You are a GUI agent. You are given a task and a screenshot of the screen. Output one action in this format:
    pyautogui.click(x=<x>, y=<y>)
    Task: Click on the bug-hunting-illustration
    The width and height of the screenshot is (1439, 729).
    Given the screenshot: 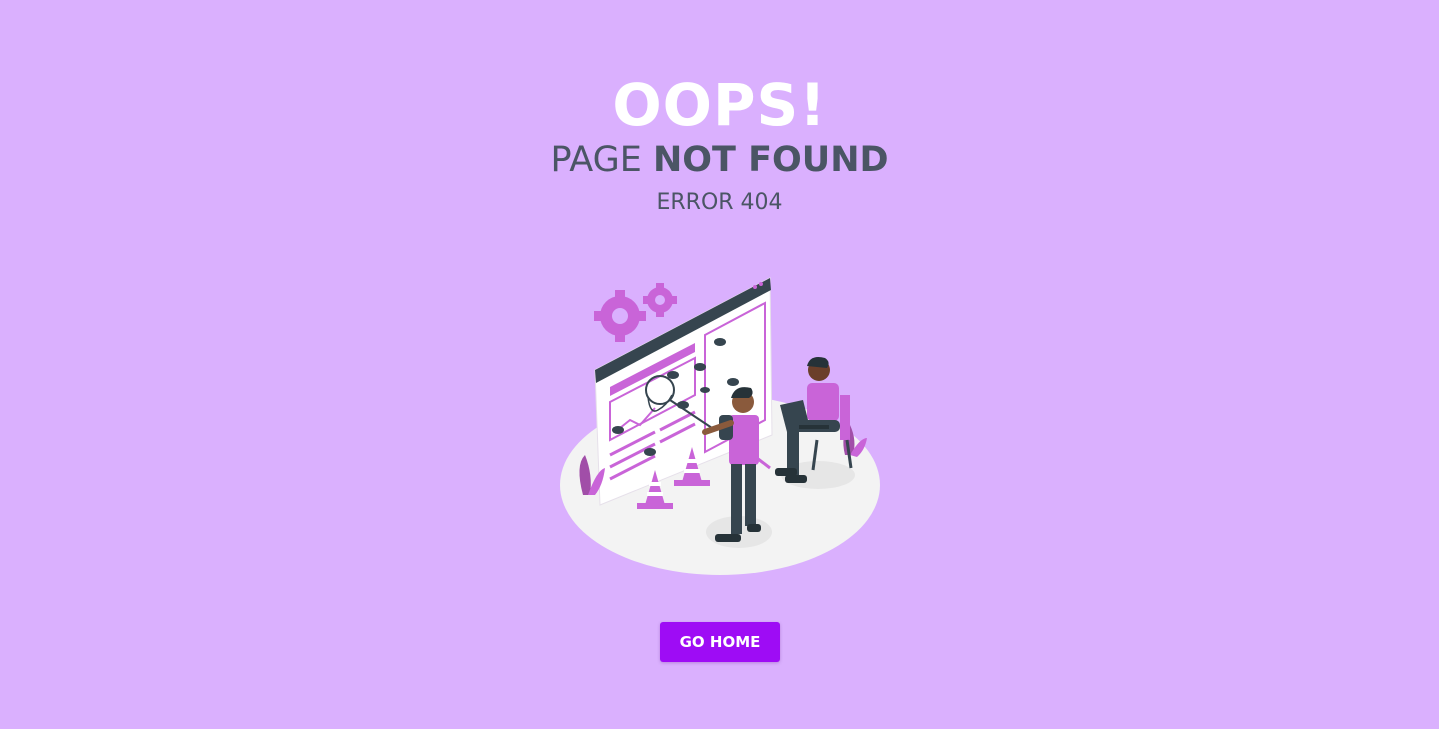 What is the action you would take?
    pyautogui.click(x=720, y=426)
    